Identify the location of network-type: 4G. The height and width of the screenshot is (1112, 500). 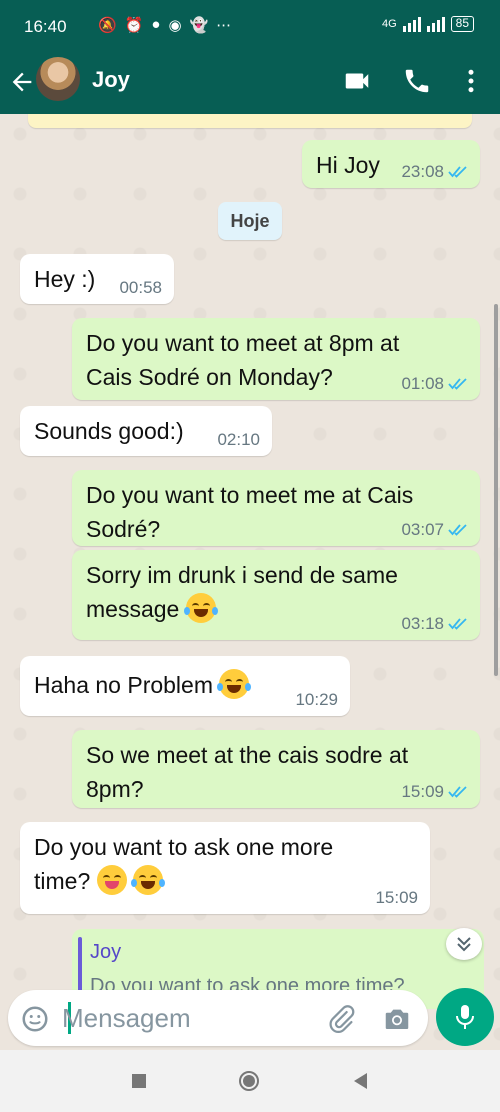
(389, 24).